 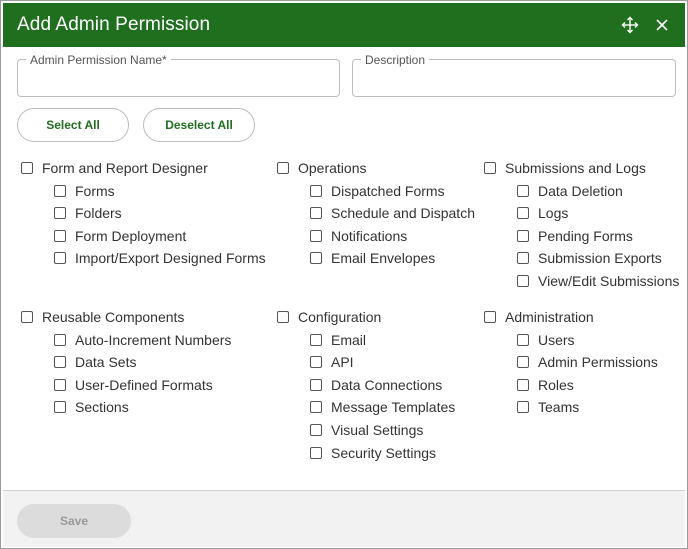 I want to click on group-checkbox-submissions-and-logs: Submissions and Logs, so click(x=565, y=168).